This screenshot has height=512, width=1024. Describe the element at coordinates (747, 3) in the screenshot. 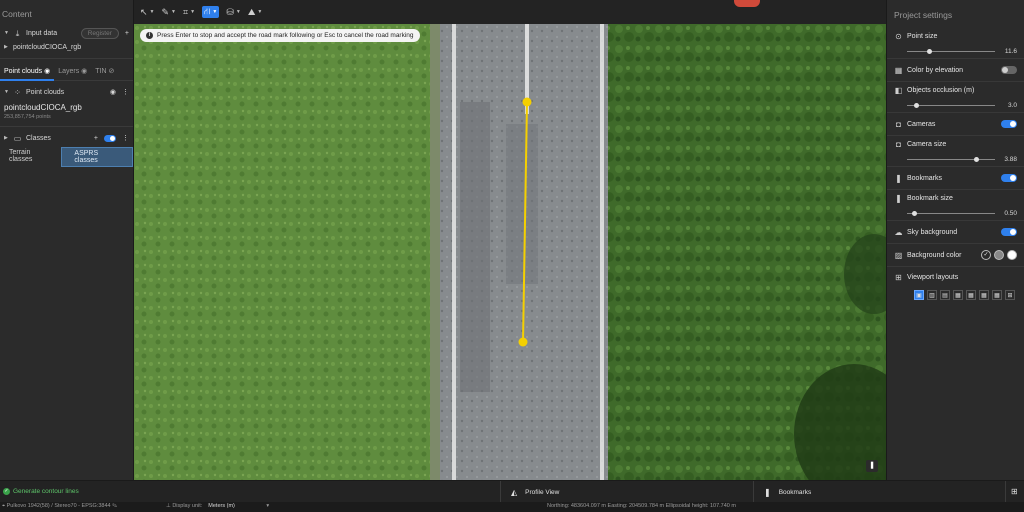

I see `notification-tab` at that location.